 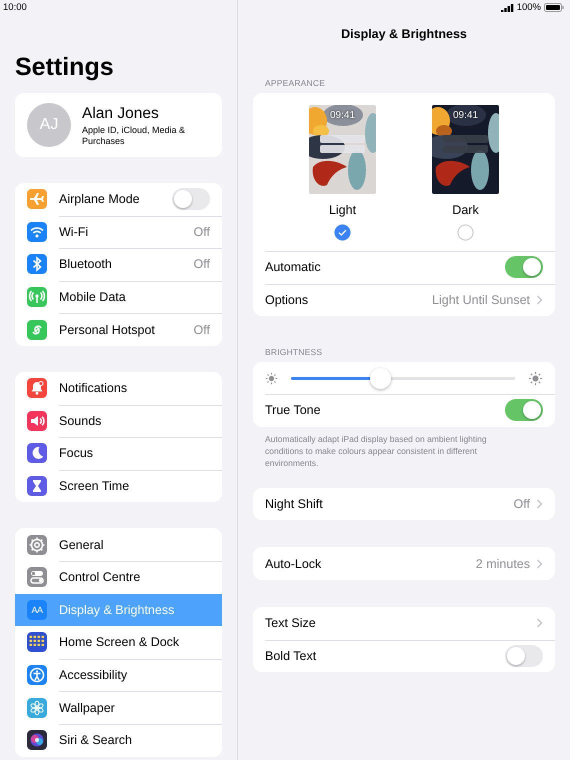 What do you see at coordinates (118, 544) in the screenshot?
I see `sidebar-item: General` at bounding box center [118, 544].